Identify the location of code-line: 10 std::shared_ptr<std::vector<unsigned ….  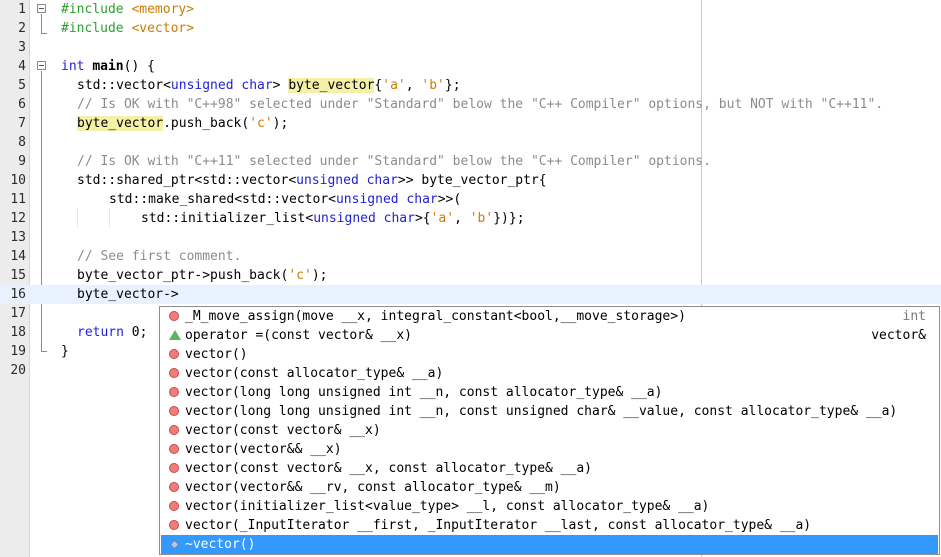
(470, 180).